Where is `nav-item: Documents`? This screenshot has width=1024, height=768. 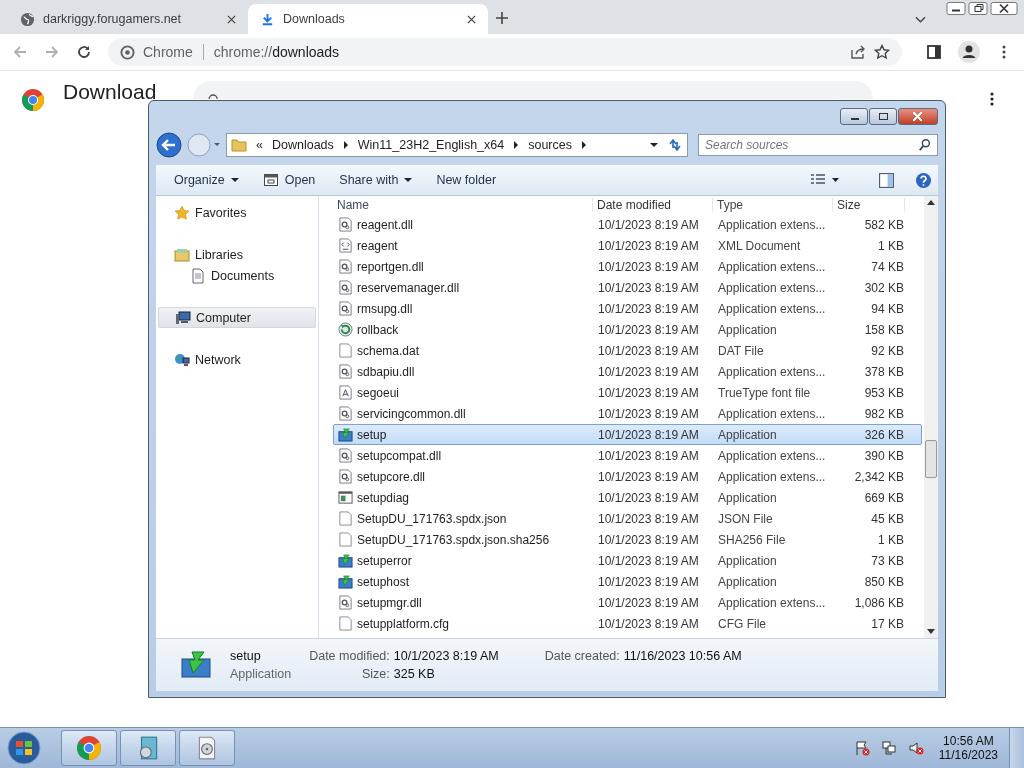
nav-item: Documents is located at coordinates (237, 275).